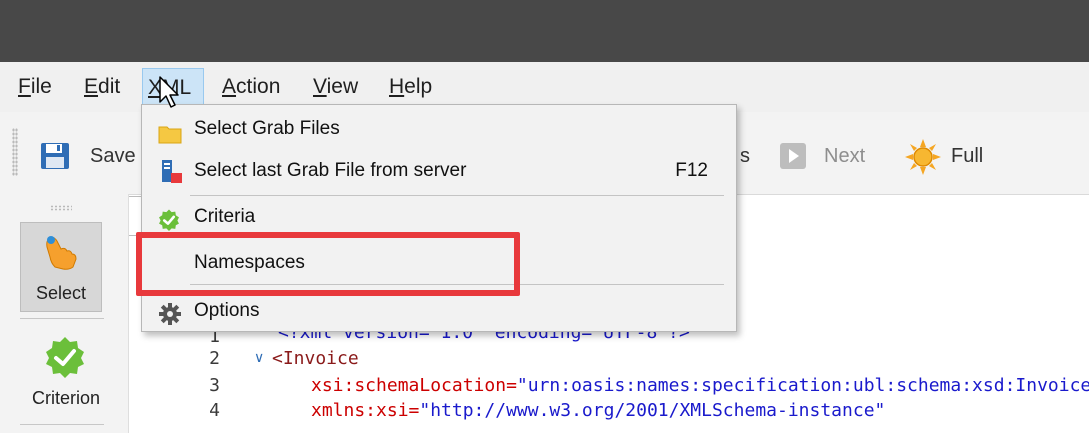  Describe the element at coordinates (830, 156) in the screenshot. I see `next-button: Next` at that location.